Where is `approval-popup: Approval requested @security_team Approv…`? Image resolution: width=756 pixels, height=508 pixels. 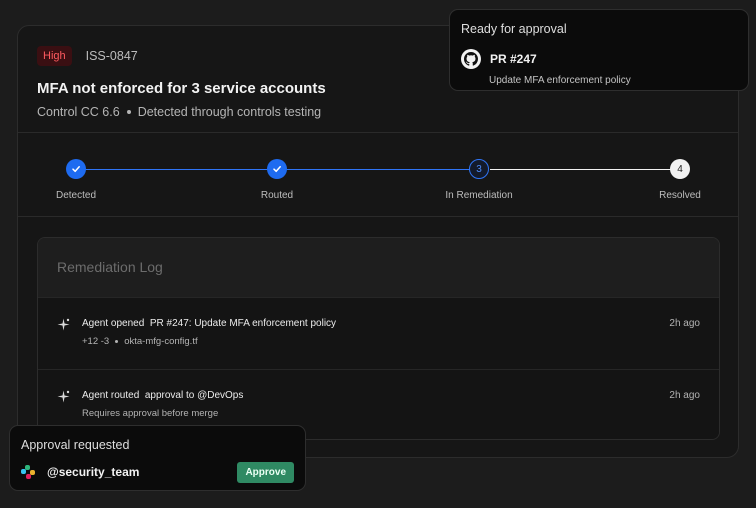 approval-popup: Approval requested @security_team Approv… is located at coordinates (157, 458).